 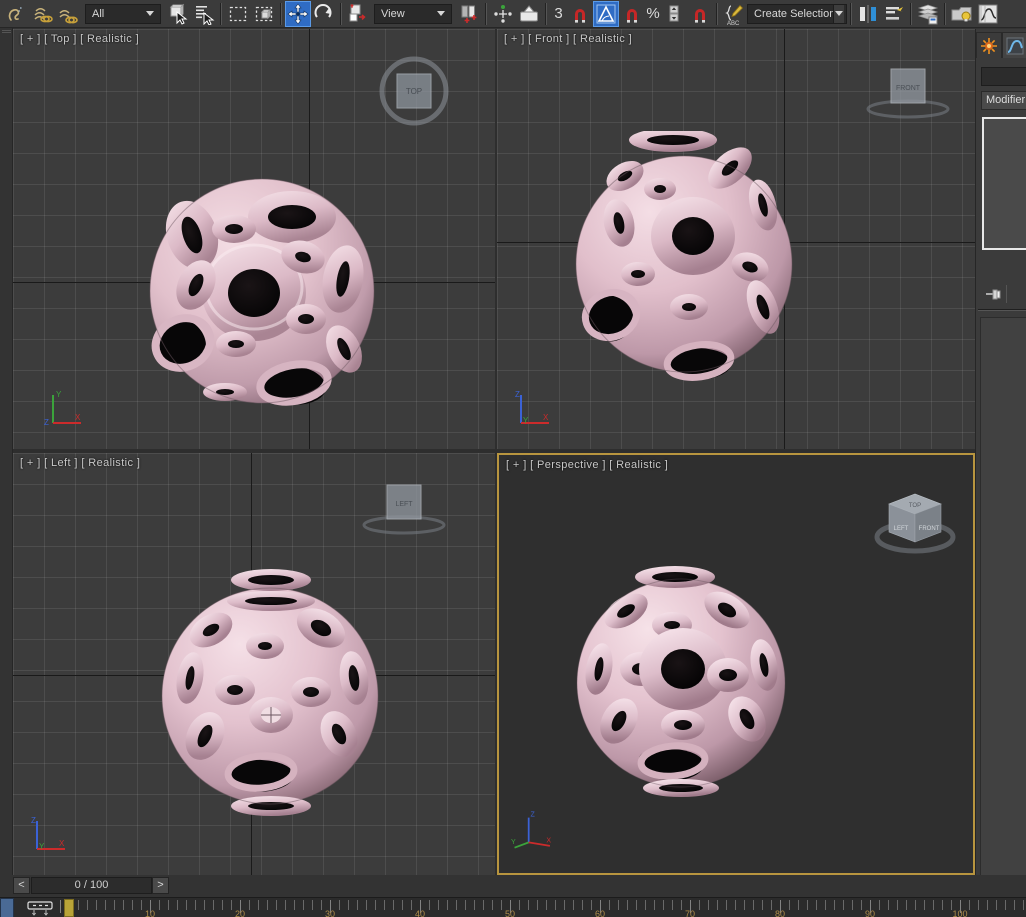 What do you see at coordinates (43, 14) in the screenshot?
I see `angle-snap-toggle-icon` at bounding box center [43, 14].